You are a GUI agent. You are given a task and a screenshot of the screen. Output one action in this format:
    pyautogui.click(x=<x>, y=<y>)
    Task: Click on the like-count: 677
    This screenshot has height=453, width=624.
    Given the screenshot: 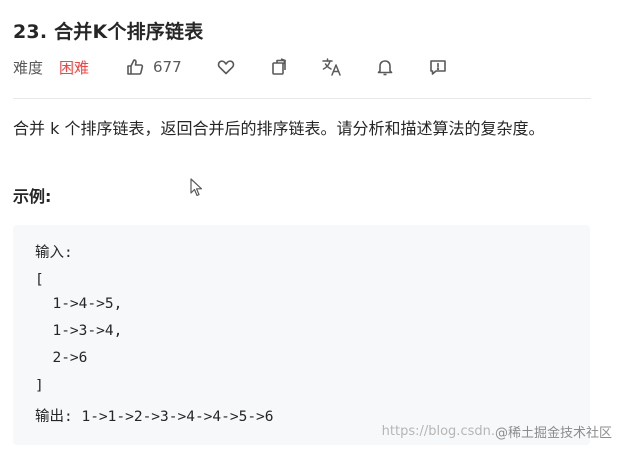 What is the action you would take?
    pyautogui.click(x=167, y=67)
    